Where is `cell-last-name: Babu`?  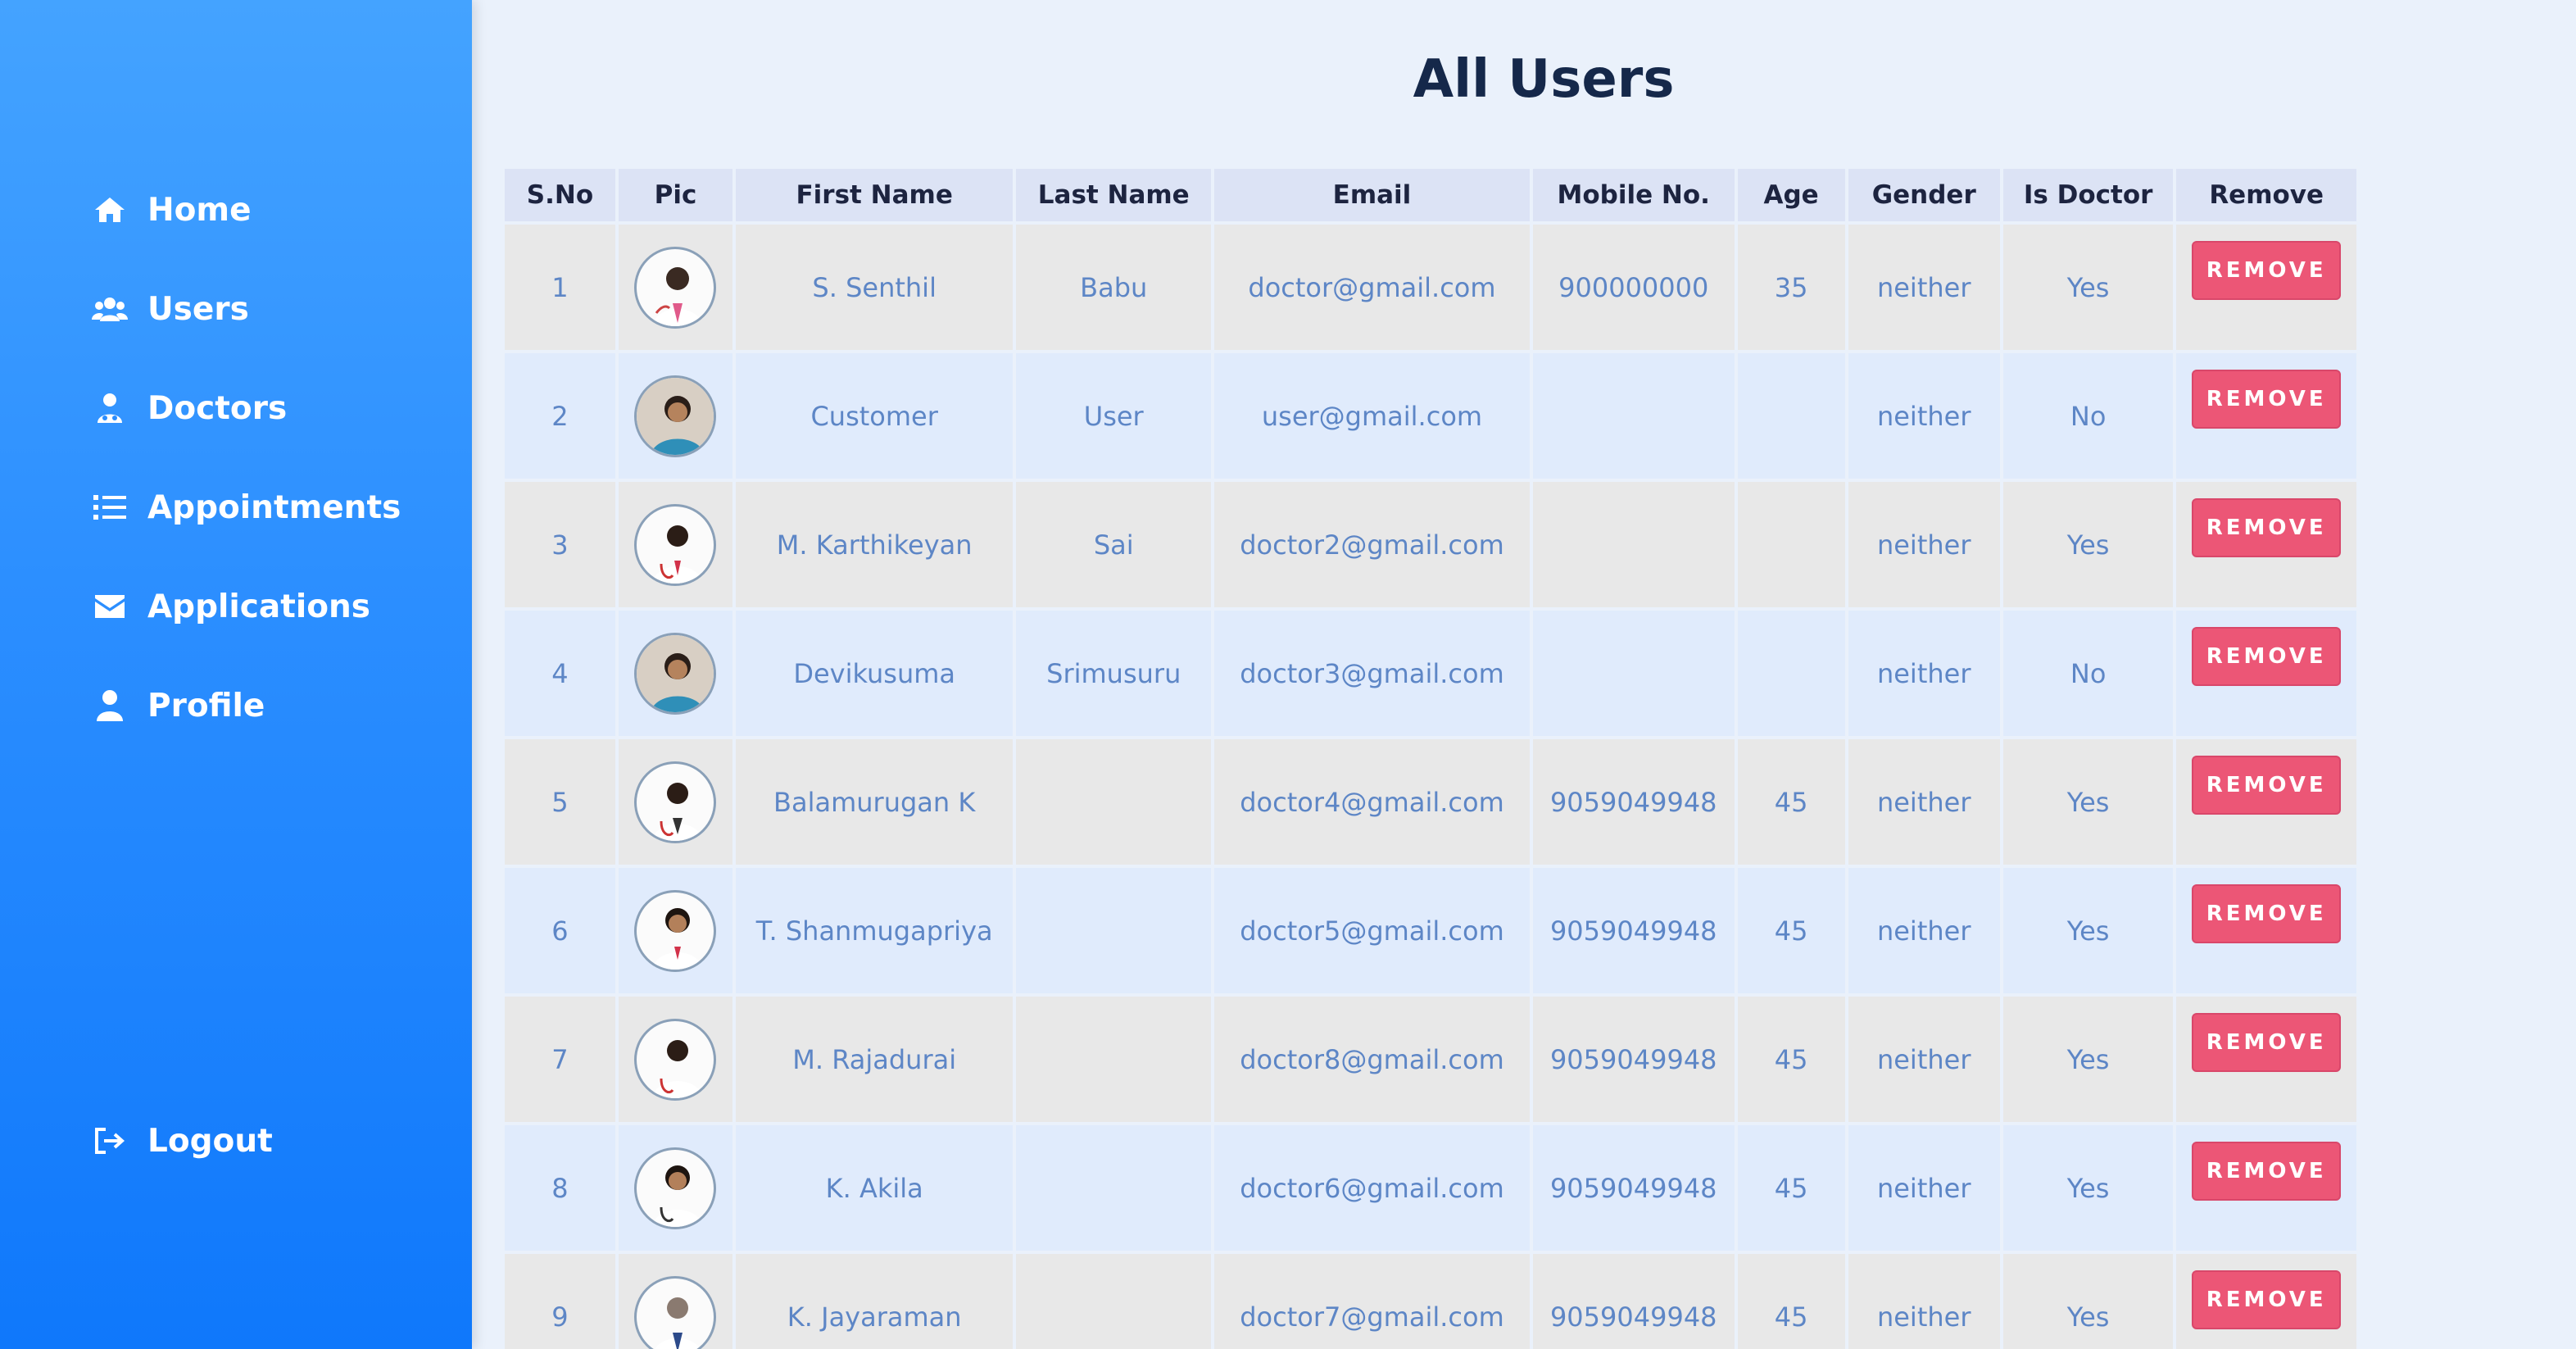 cell-last-name: Babu is located at coordinates (1114, 287).